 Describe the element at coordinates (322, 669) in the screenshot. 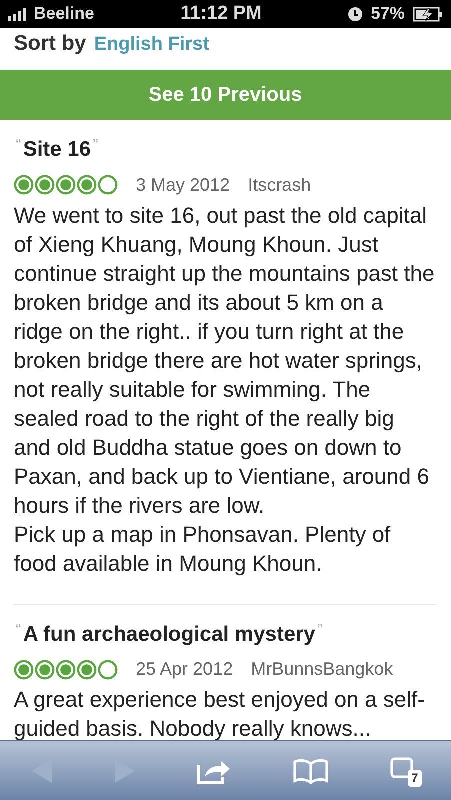

I see `reviewer-name: MrBunnsBangkok` at that location.